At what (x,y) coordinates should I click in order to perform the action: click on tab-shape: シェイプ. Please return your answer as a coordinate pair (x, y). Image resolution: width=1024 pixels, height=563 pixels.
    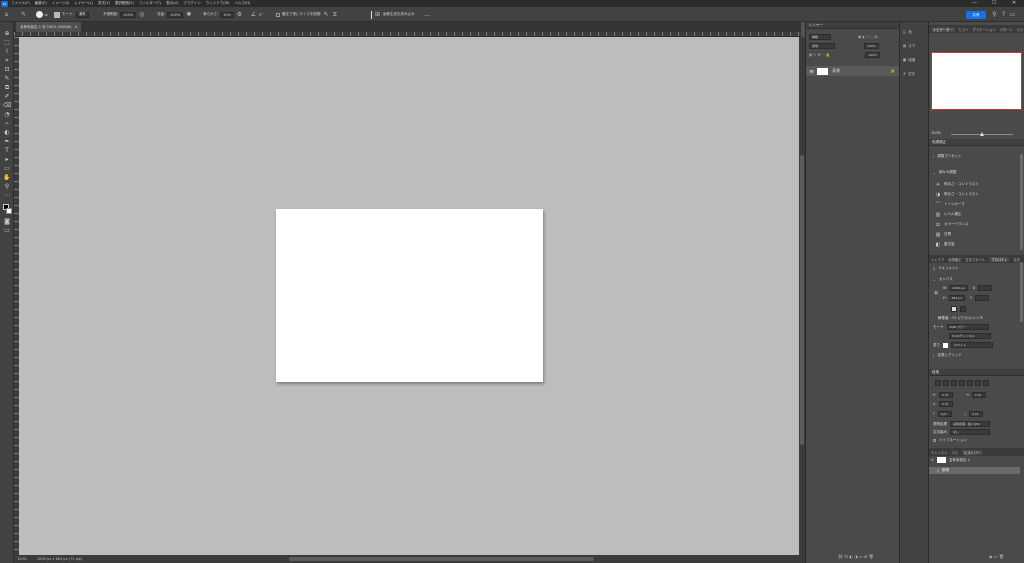
    Looking at the image, I should click on (937, 259).